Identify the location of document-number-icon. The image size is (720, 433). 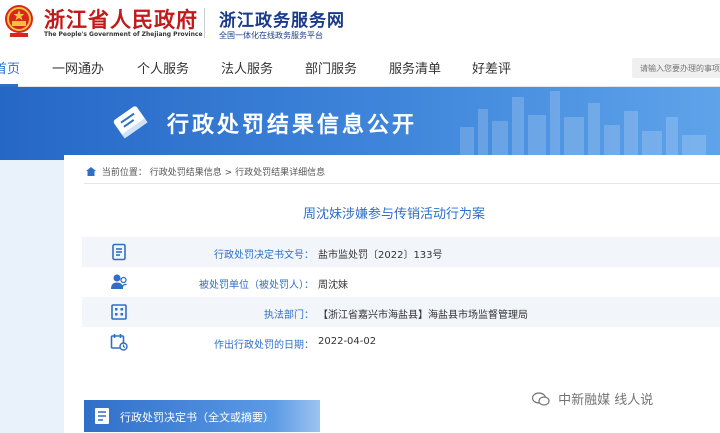
(119, 252).